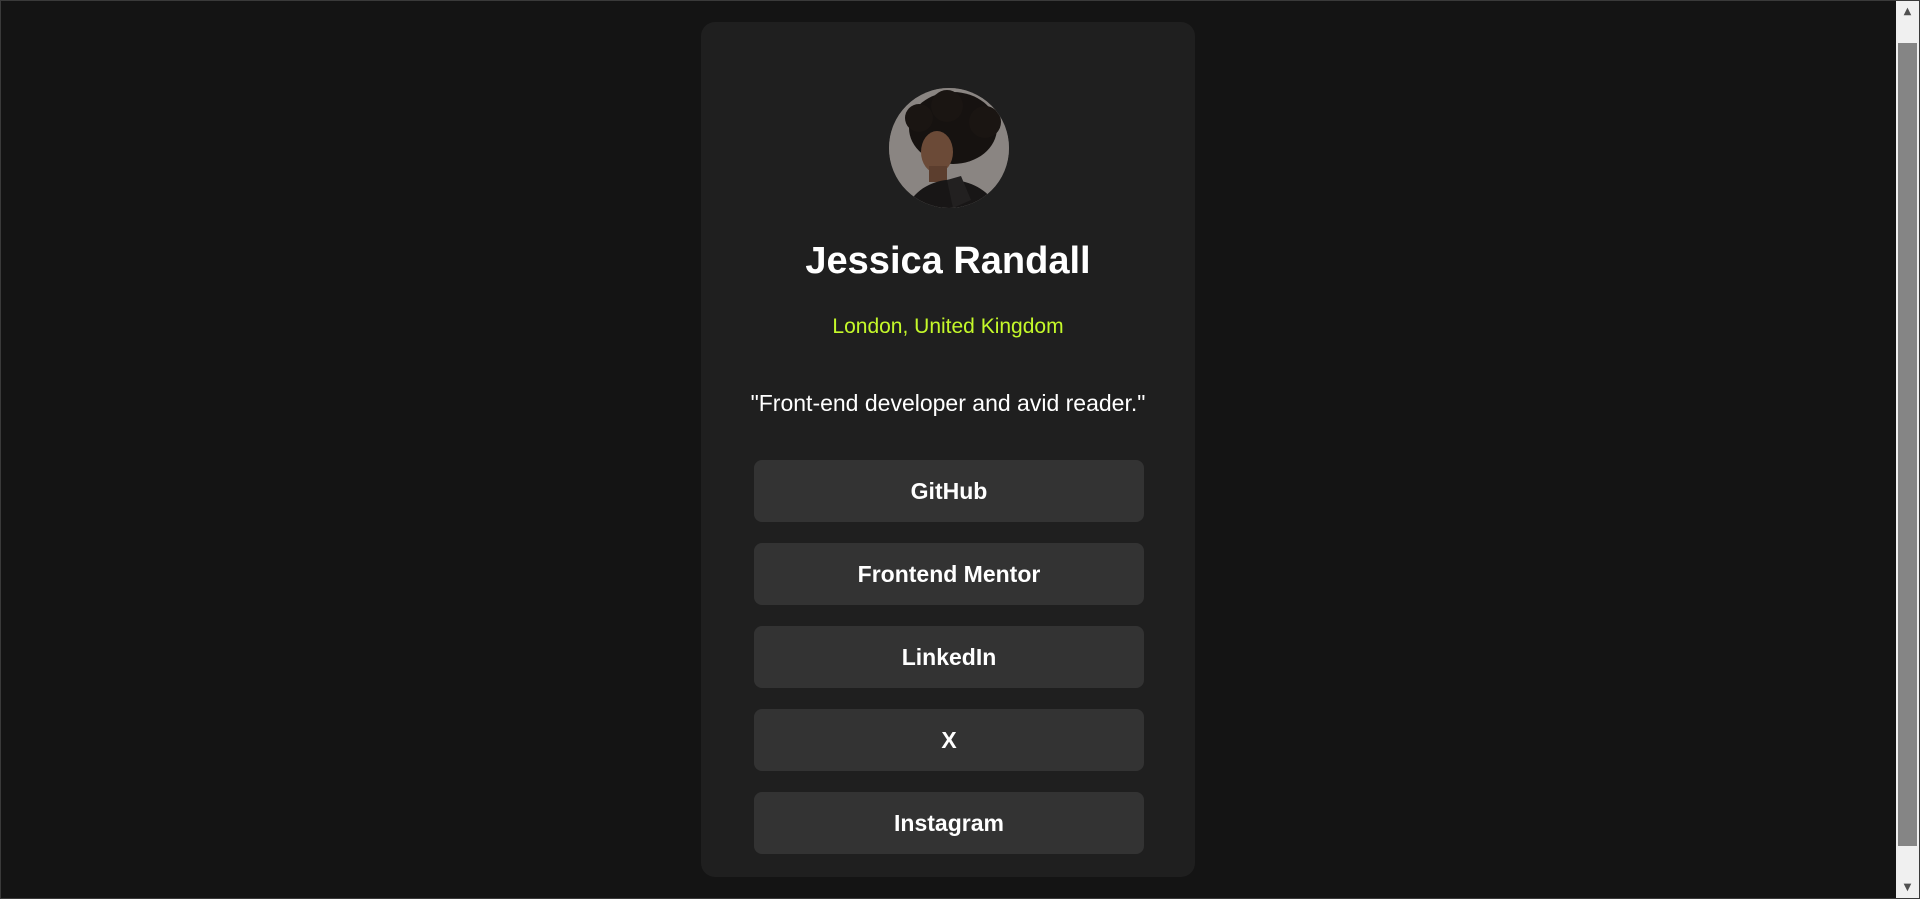  I want to click on triangle-down-icon: ▼, so click(1907, 887).